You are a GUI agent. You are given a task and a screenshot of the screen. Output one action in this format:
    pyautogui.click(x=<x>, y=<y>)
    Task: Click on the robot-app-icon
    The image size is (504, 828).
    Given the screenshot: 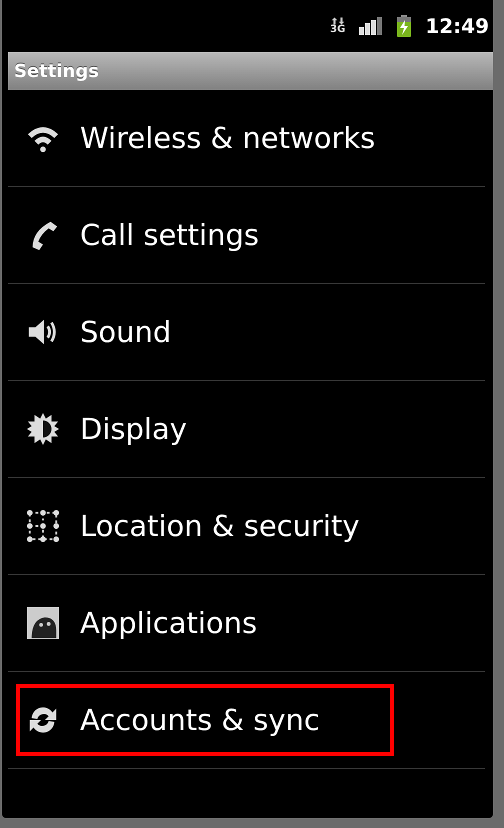 What is the action you would take?
    pyautogui.click(x=43, y=623)
    